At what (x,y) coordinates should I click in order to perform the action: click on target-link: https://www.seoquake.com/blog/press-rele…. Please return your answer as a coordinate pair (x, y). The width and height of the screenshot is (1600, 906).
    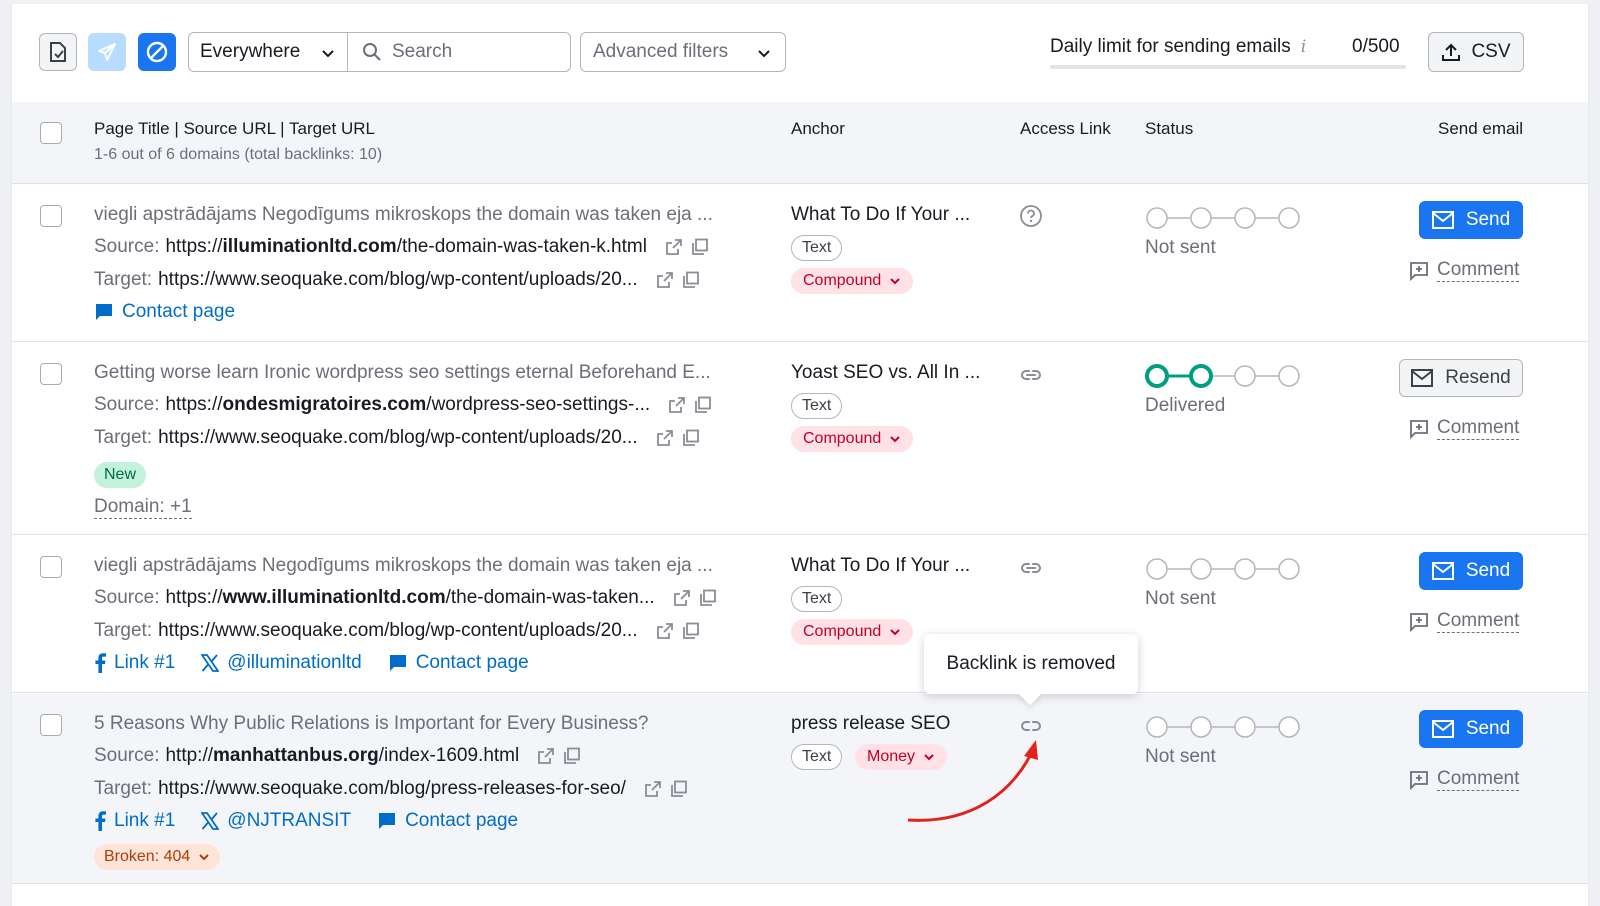
    Looking at the image, I should click on (392, 789).